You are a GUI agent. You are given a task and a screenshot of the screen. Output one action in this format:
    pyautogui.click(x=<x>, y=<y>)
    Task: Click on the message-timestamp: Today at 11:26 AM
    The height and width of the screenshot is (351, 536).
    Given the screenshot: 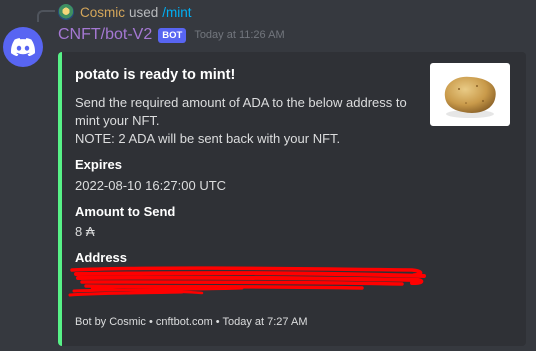 What is the action you would take?
    pyautogui.click(x=239, y=35)
    